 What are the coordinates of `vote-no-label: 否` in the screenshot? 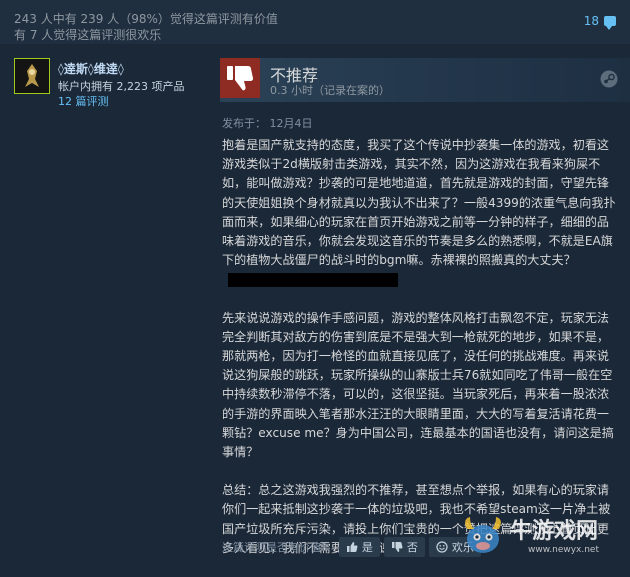 It's located at (412, 547).